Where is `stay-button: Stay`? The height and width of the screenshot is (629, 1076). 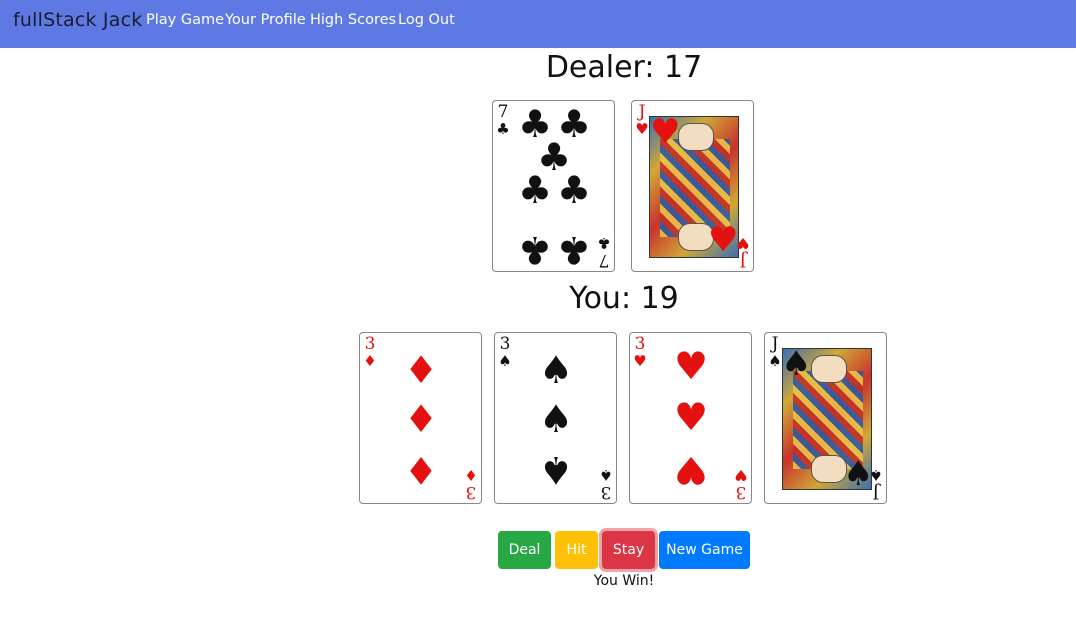 stay-button: Stay is located at coordinates (628, 550).